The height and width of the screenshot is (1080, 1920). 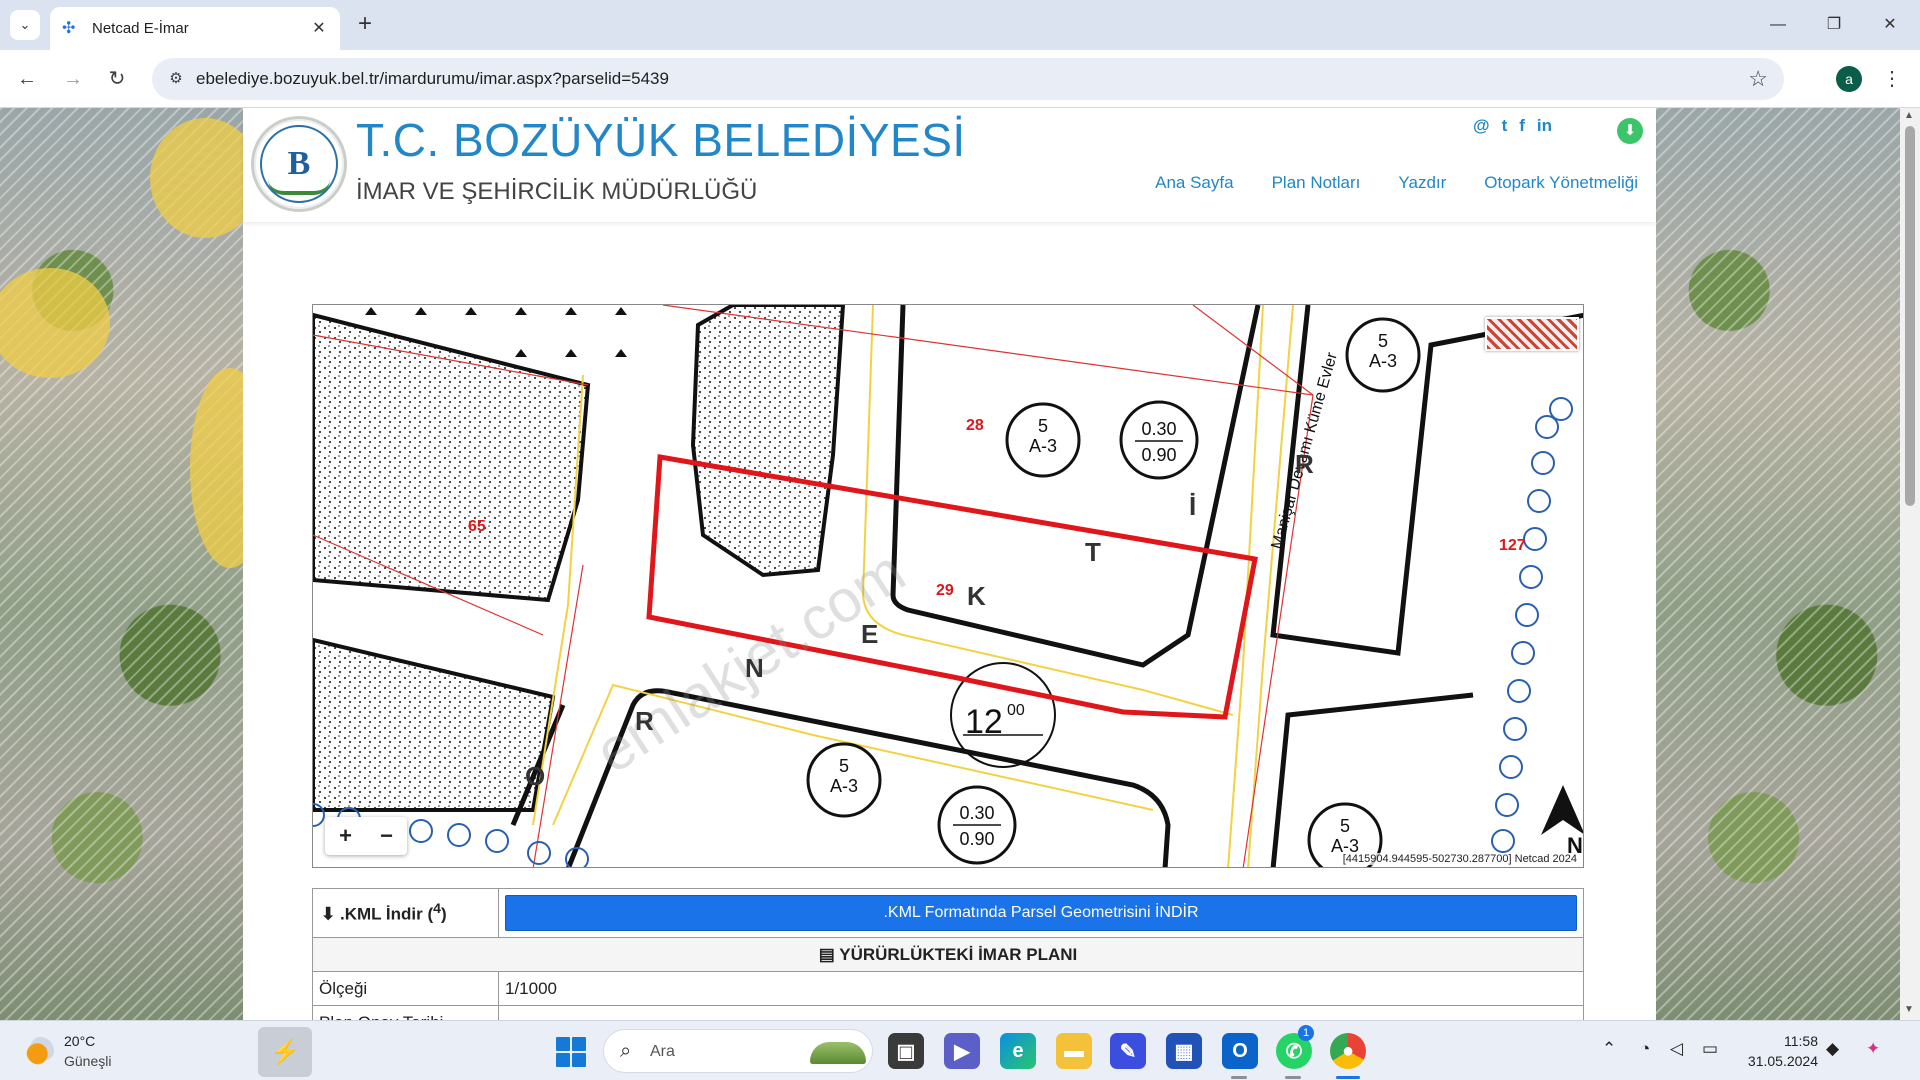 What do you see at coordinates (79, 1041) in the screenshot?
I see `weather-temperature: 20°C` at bounding box center [79, 1041].